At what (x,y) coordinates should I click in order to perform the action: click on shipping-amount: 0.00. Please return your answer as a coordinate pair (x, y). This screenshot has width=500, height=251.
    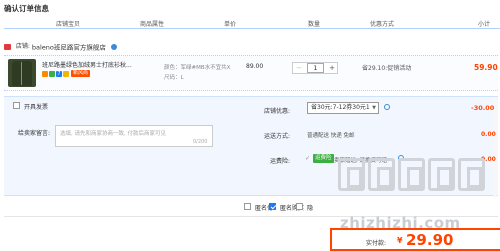
    Looking at the image, I should click on (488, 134).